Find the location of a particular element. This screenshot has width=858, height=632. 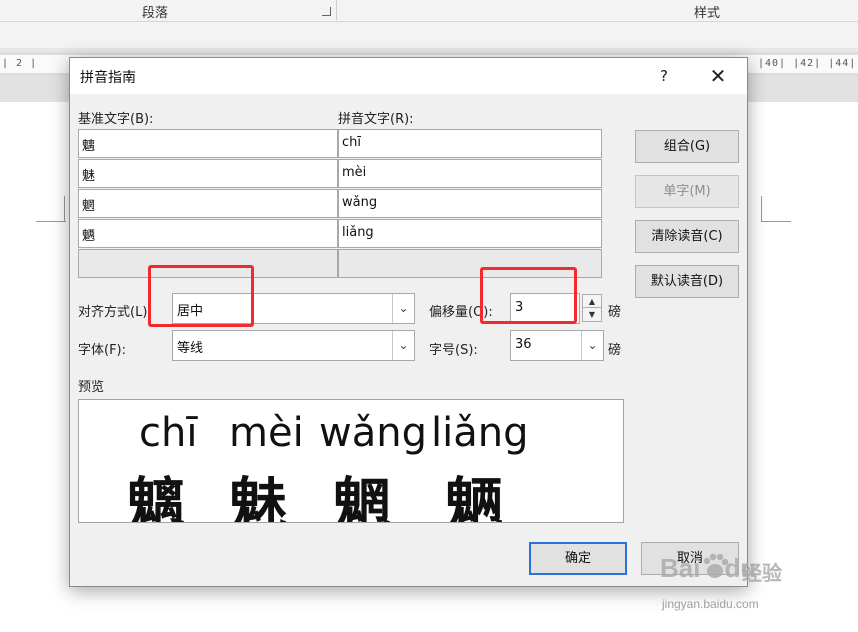

text-grid: 魑 chī 魅 mèi 魍 wǎng 魉 liǎng is located at coordinates (341, 205).